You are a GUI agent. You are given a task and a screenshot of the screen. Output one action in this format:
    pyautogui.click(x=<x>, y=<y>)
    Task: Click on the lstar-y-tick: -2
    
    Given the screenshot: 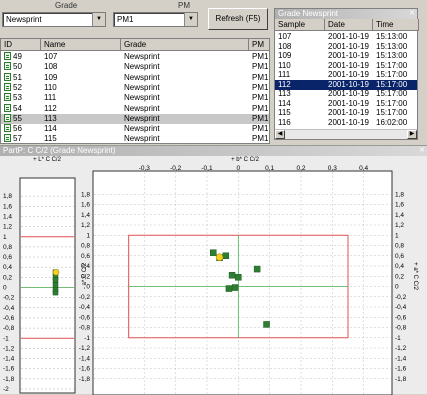 What is the action you would take?
    pyautogui.click(x=6, y=389)
    